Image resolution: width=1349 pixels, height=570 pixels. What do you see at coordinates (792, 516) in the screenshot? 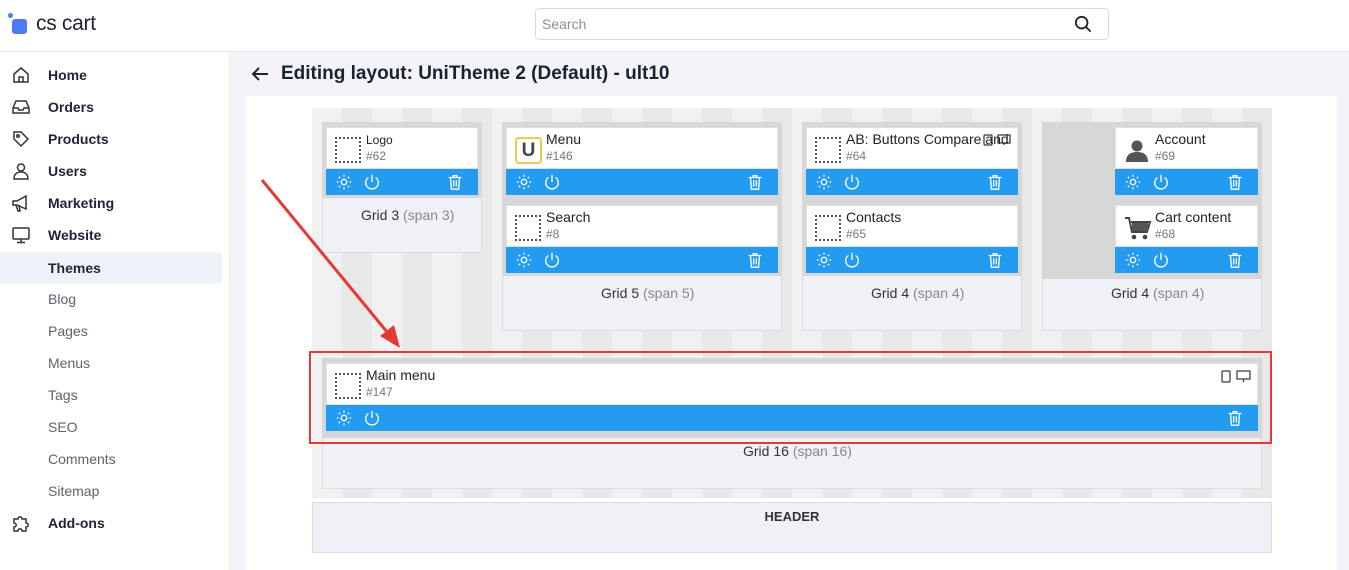
I see `container-label: HEADER` at bounding box center [792, 516].